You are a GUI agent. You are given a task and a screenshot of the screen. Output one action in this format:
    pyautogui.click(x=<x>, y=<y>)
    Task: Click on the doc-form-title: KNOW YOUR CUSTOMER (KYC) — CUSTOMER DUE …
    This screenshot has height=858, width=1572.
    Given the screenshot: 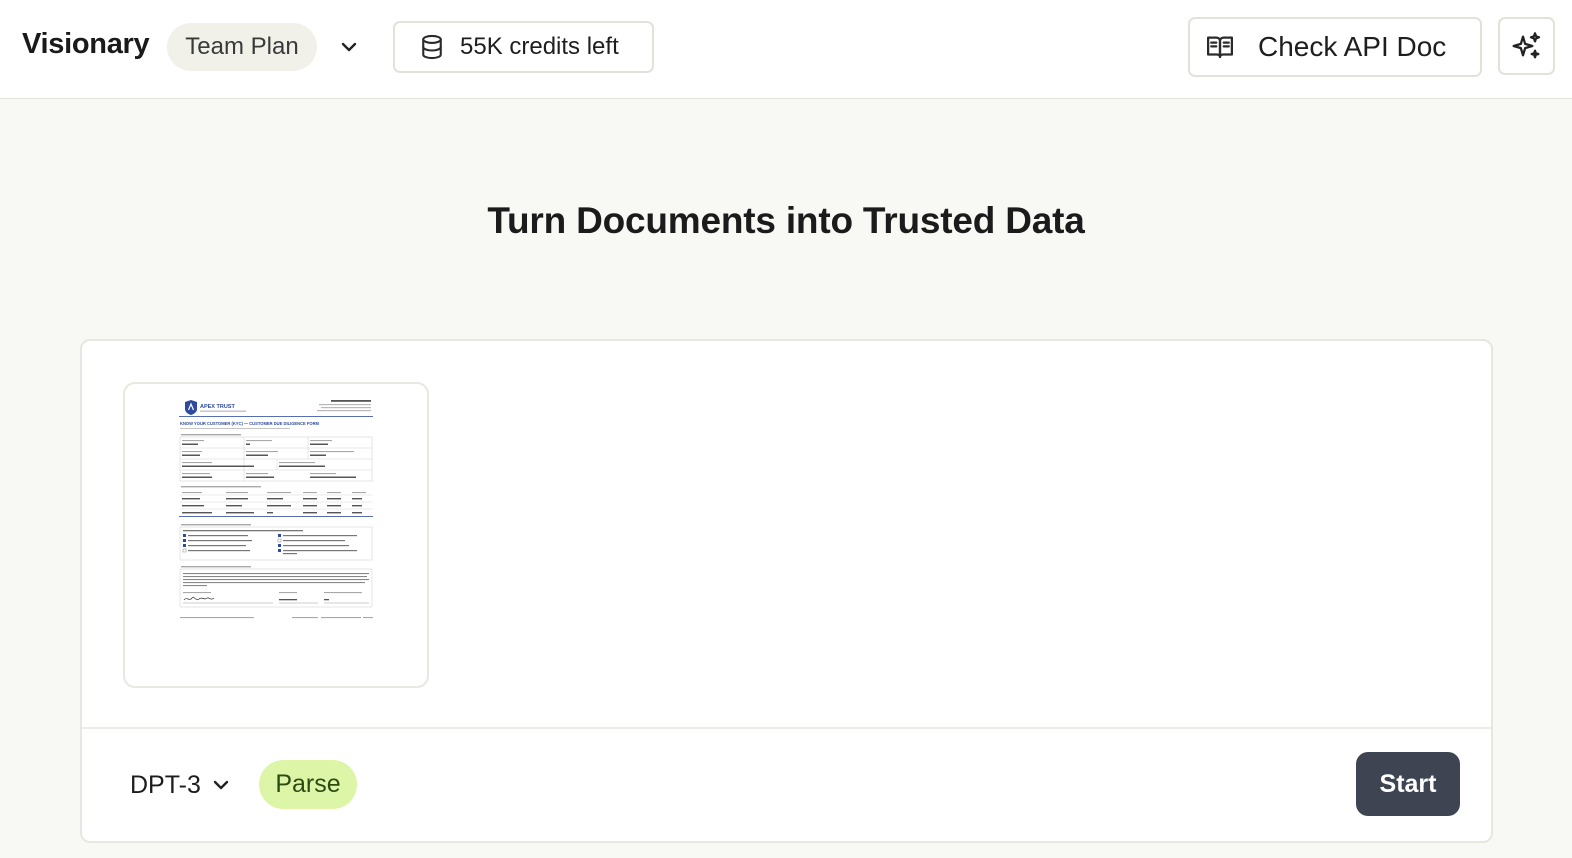 What is the action you would take?
    pyautogui.click(x=250, y=423)
    